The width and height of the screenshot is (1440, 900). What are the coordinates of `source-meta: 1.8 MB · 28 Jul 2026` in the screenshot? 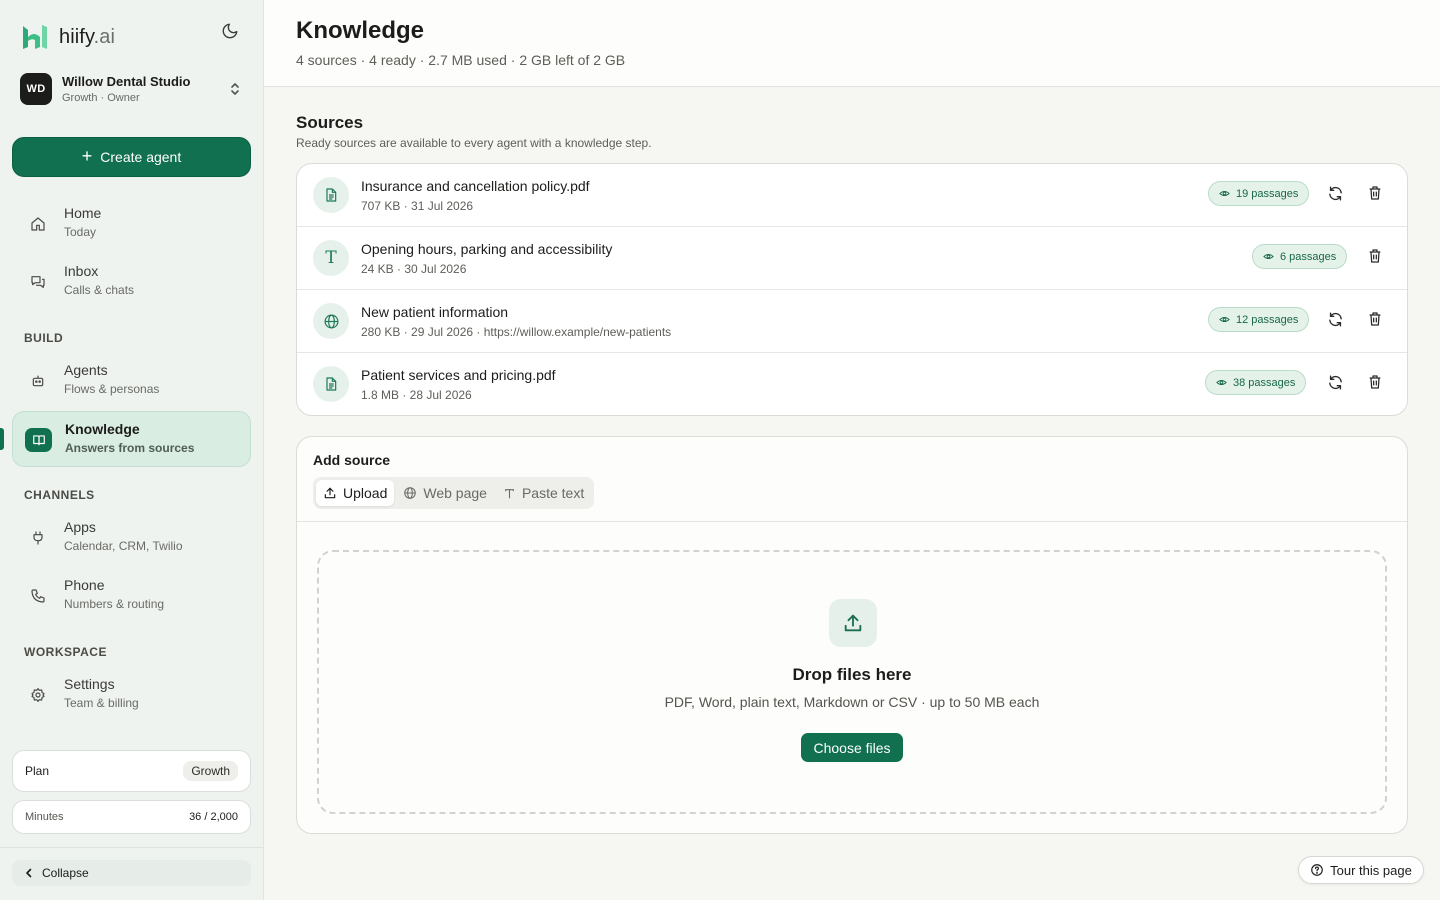 It's located at (416, 395).